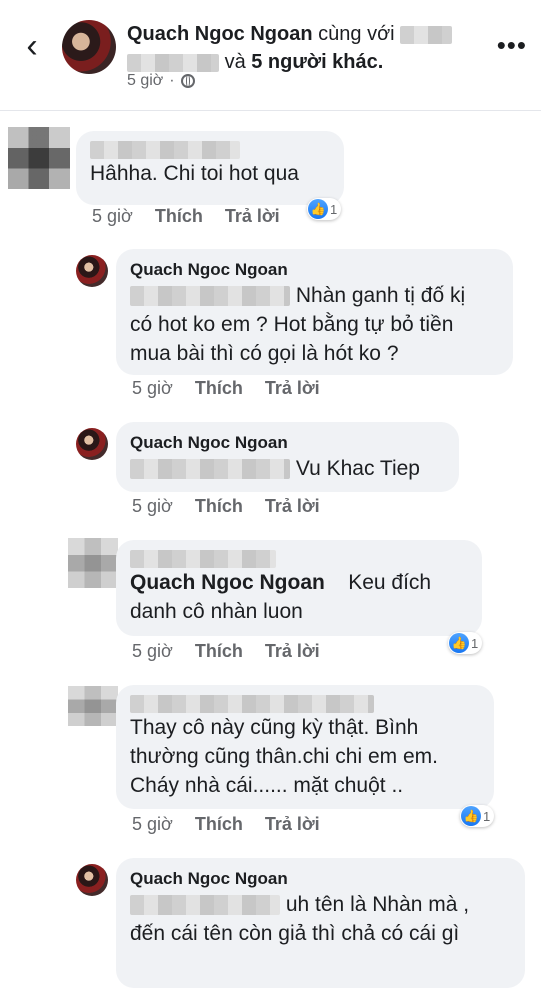 The image size is (541, 988). I want to click on comment-text: Hâhha. Chi toi hot qua, so click(194, 174).